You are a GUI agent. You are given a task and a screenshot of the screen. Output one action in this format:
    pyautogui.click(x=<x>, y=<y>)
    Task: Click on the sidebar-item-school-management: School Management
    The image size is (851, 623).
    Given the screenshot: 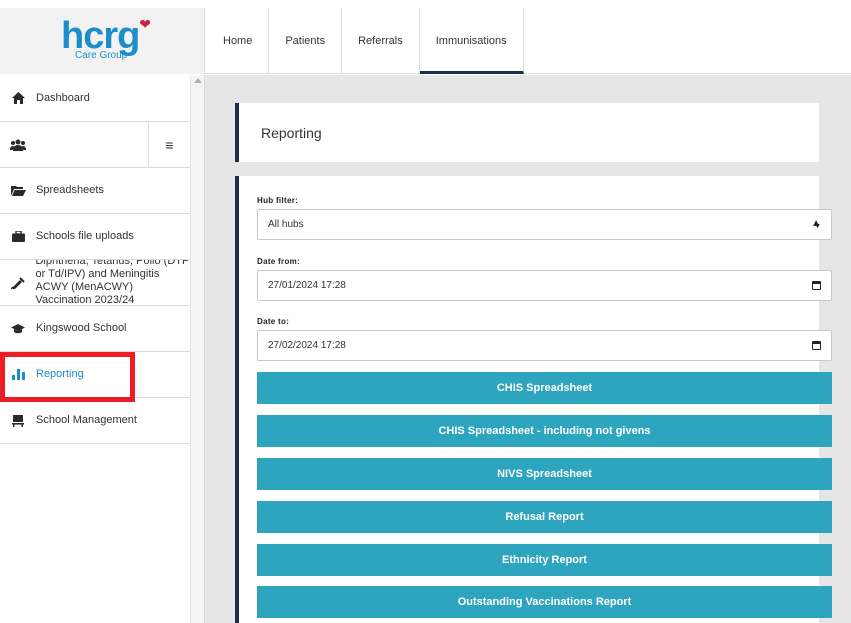 What is the action you would take?
    pyautogui.click(x=95, y=421)
    